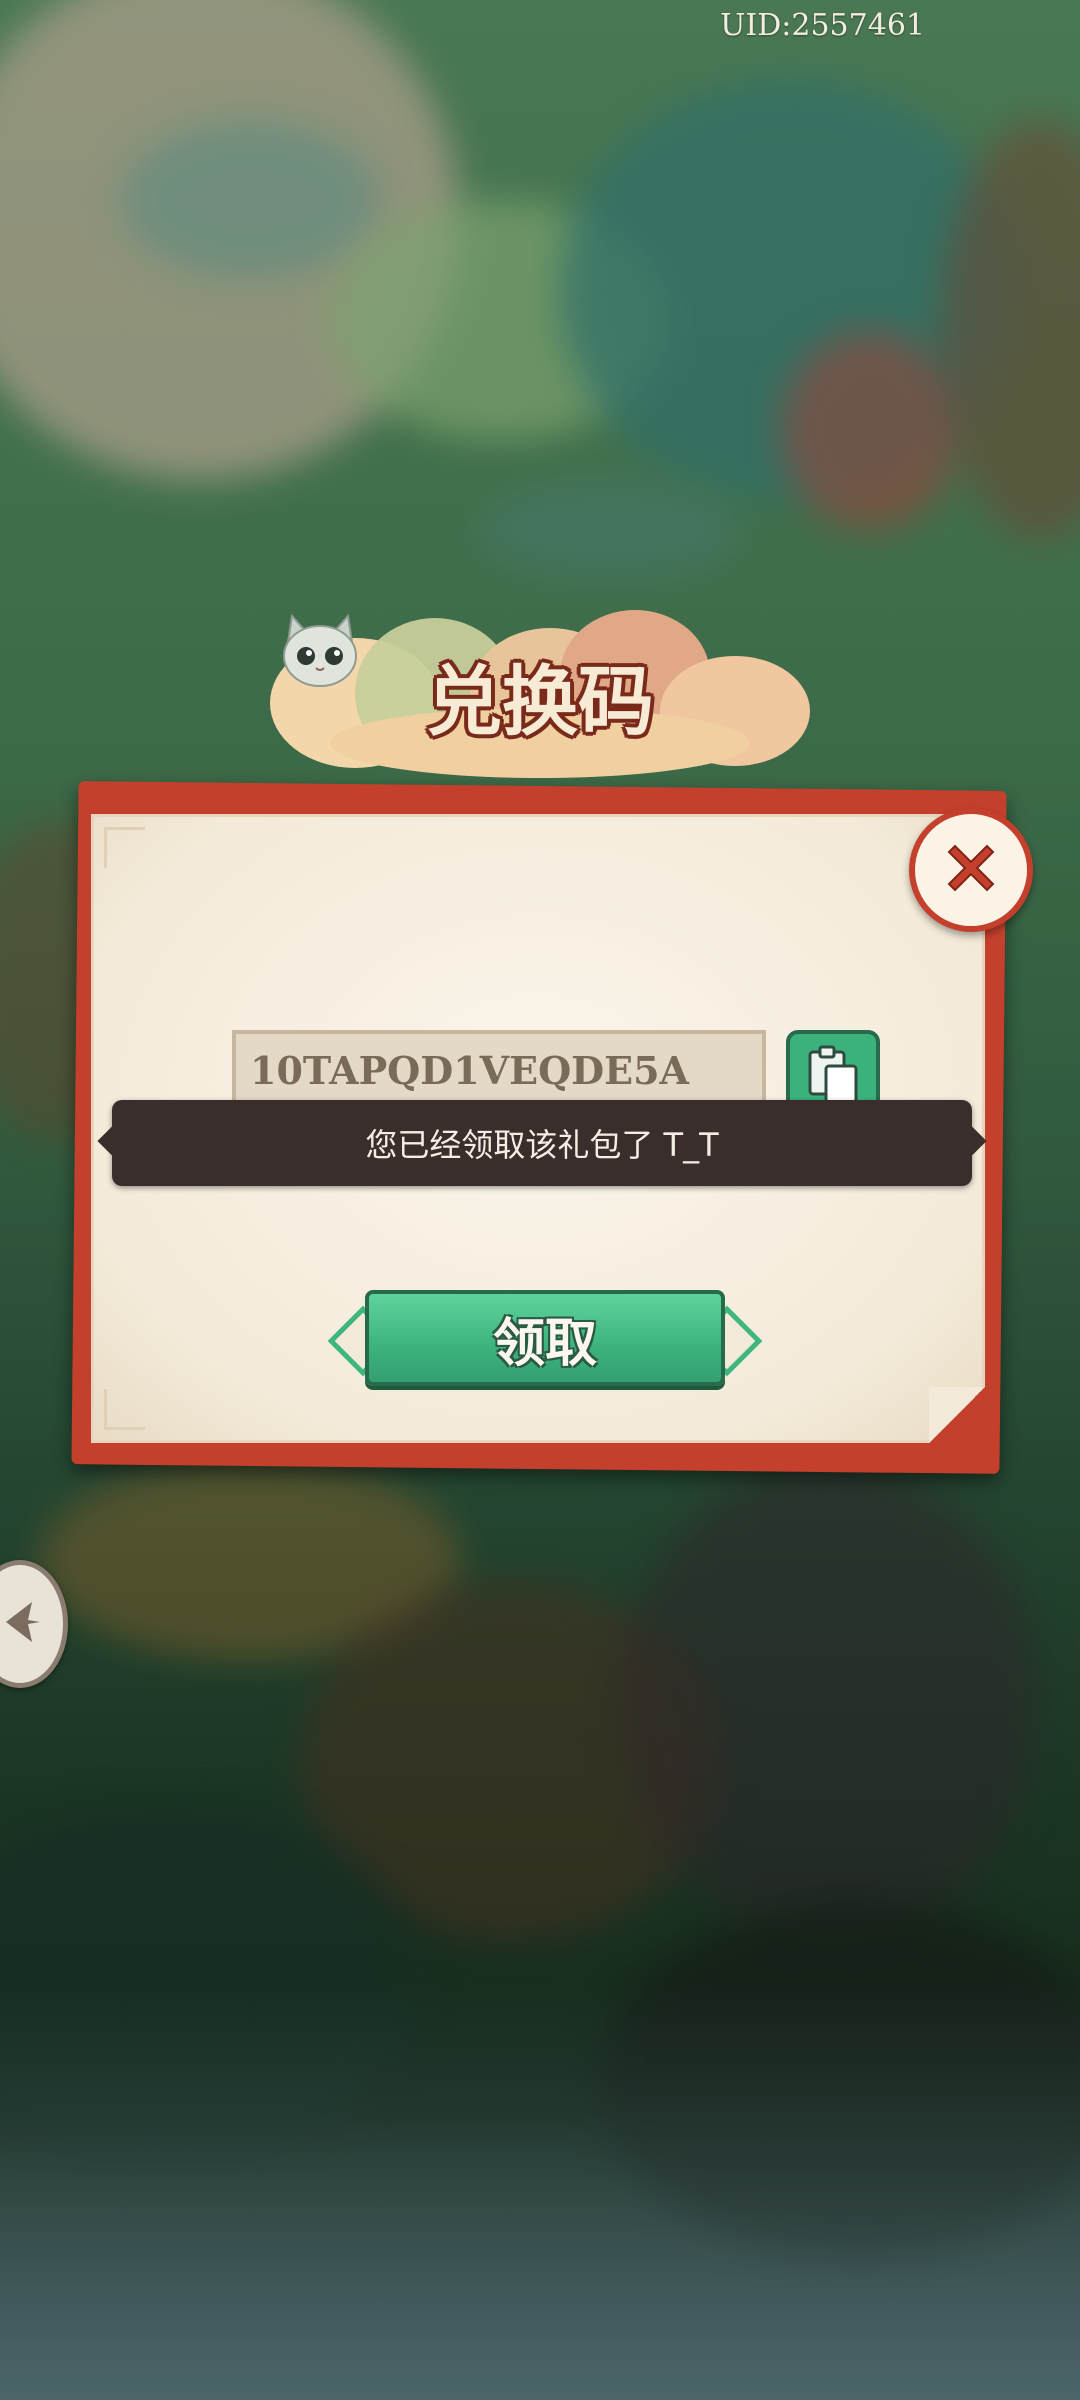 The width and height of the screenshot is (1080, 2400). I want to click on back-arrow-icon, so click(24, 1624).